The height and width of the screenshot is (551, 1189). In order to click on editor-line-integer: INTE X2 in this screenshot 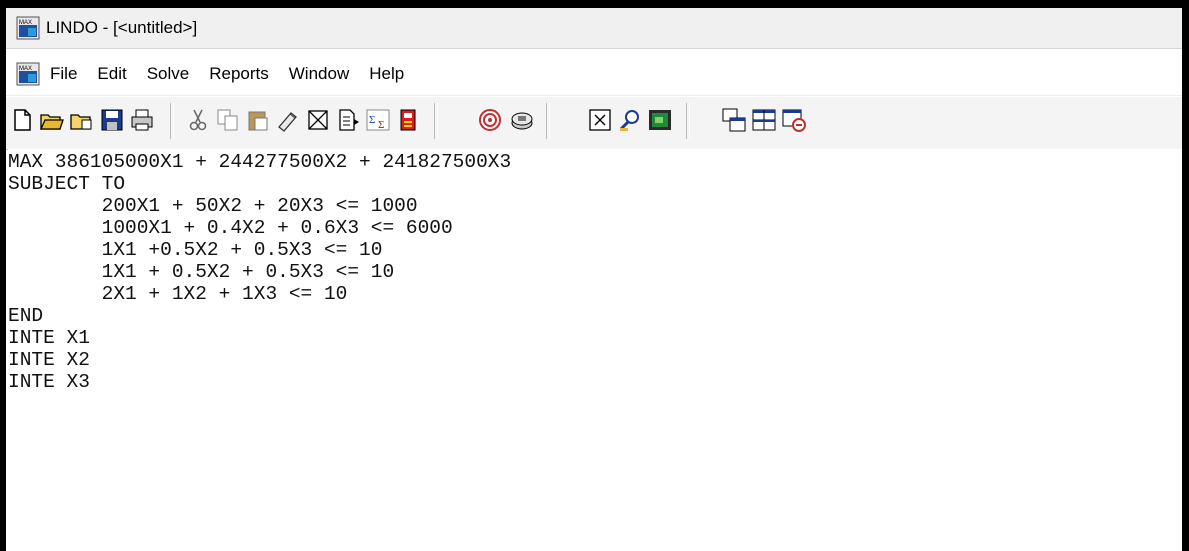, I will do `click(49, 360)`.